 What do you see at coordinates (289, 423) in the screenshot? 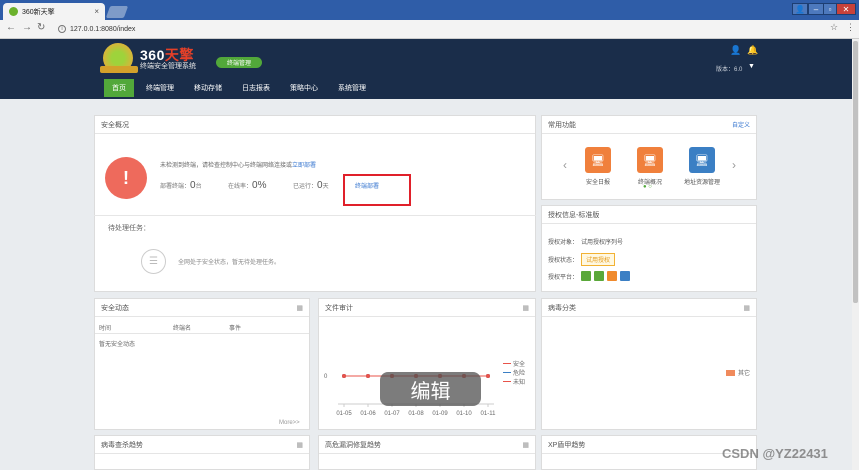
I see `more-link: More>>` at bounding box center [289, 423].